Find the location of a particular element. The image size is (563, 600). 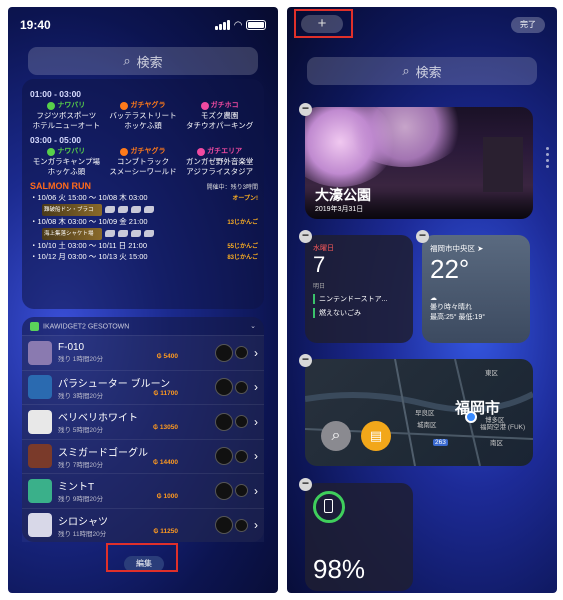

gear-info: シロシャツ 残り 11時間20分 ₲ 11250 is located at coordinates (136, 525).